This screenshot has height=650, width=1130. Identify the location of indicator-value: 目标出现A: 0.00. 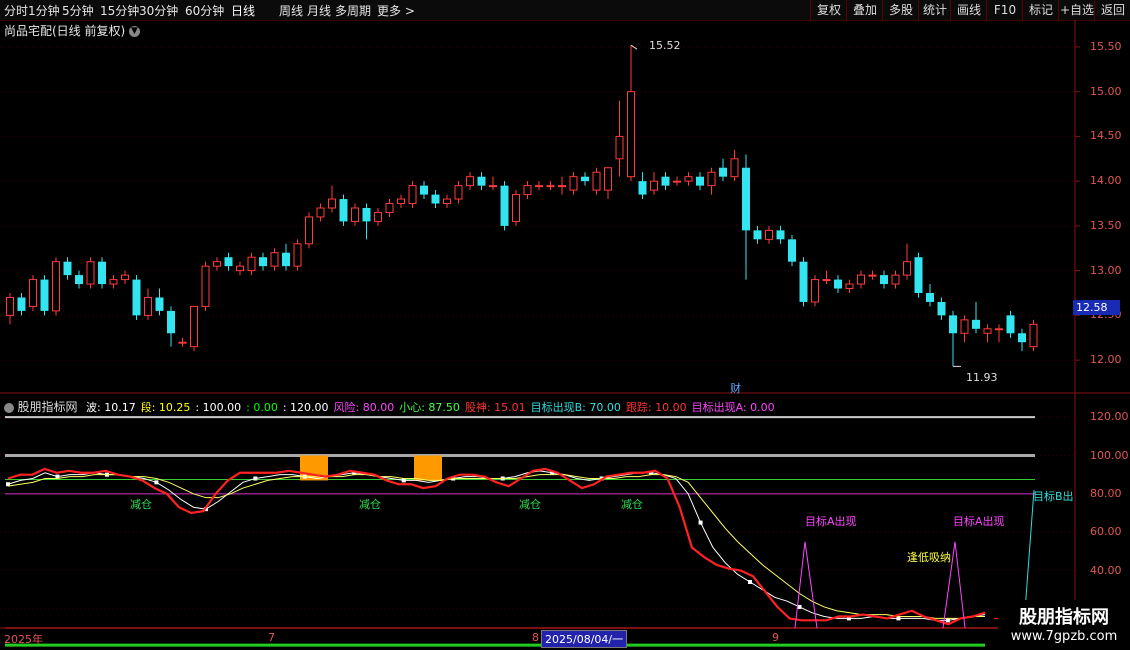
(733, 407).